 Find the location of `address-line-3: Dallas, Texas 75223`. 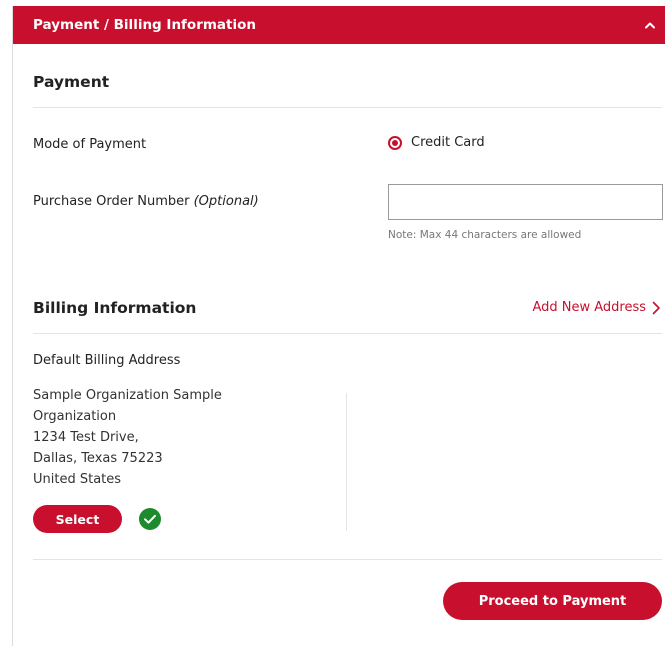

address-line-3: Dallas, Texas 75223 is located at coordinates (98, 458).